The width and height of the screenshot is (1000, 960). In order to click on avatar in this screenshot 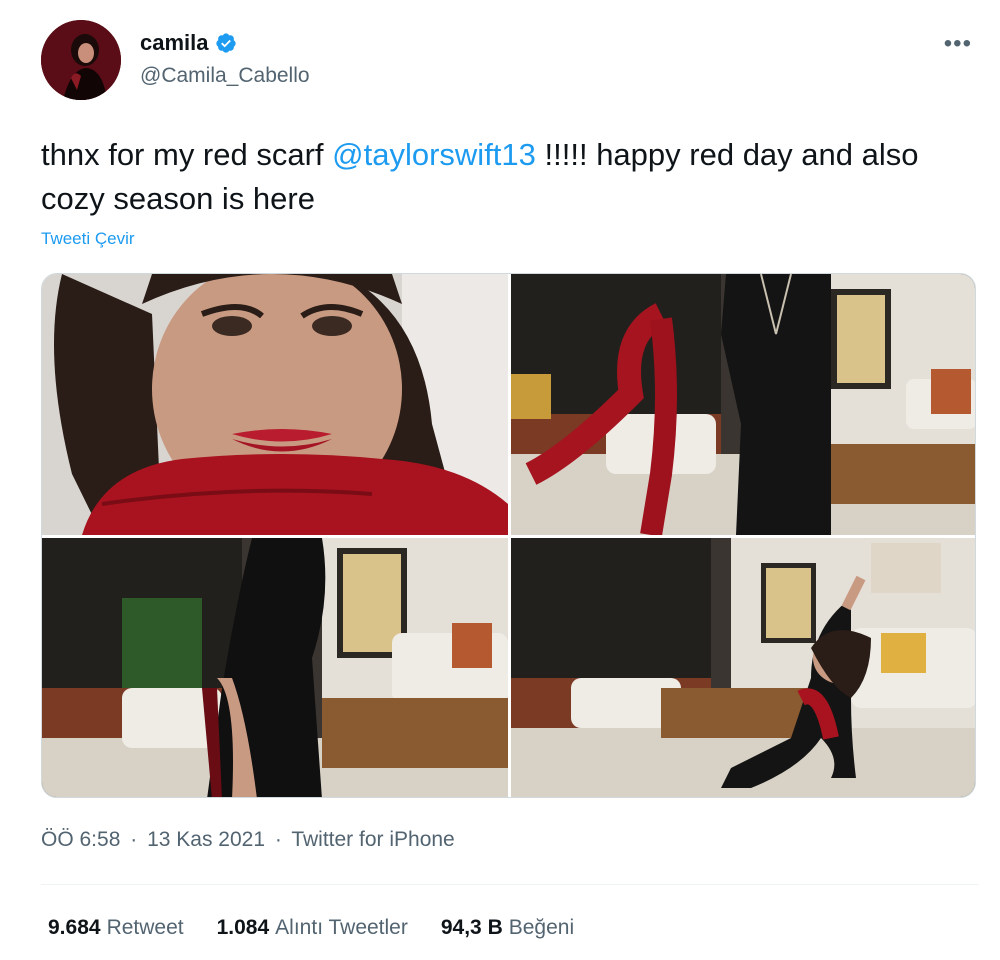, I will do `click(81, 60)`.